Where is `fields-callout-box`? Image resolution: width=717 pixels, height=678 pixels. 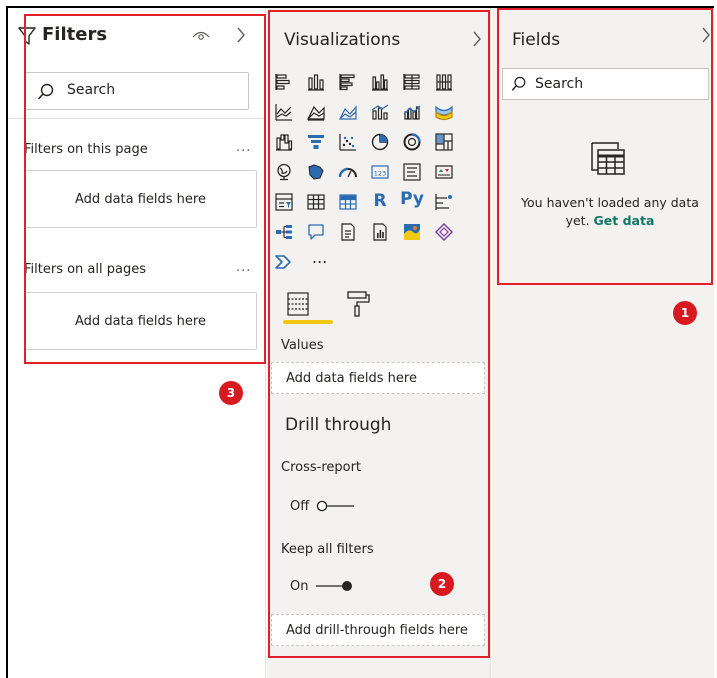
fields-callout-box is located at coordinates (605, 146).